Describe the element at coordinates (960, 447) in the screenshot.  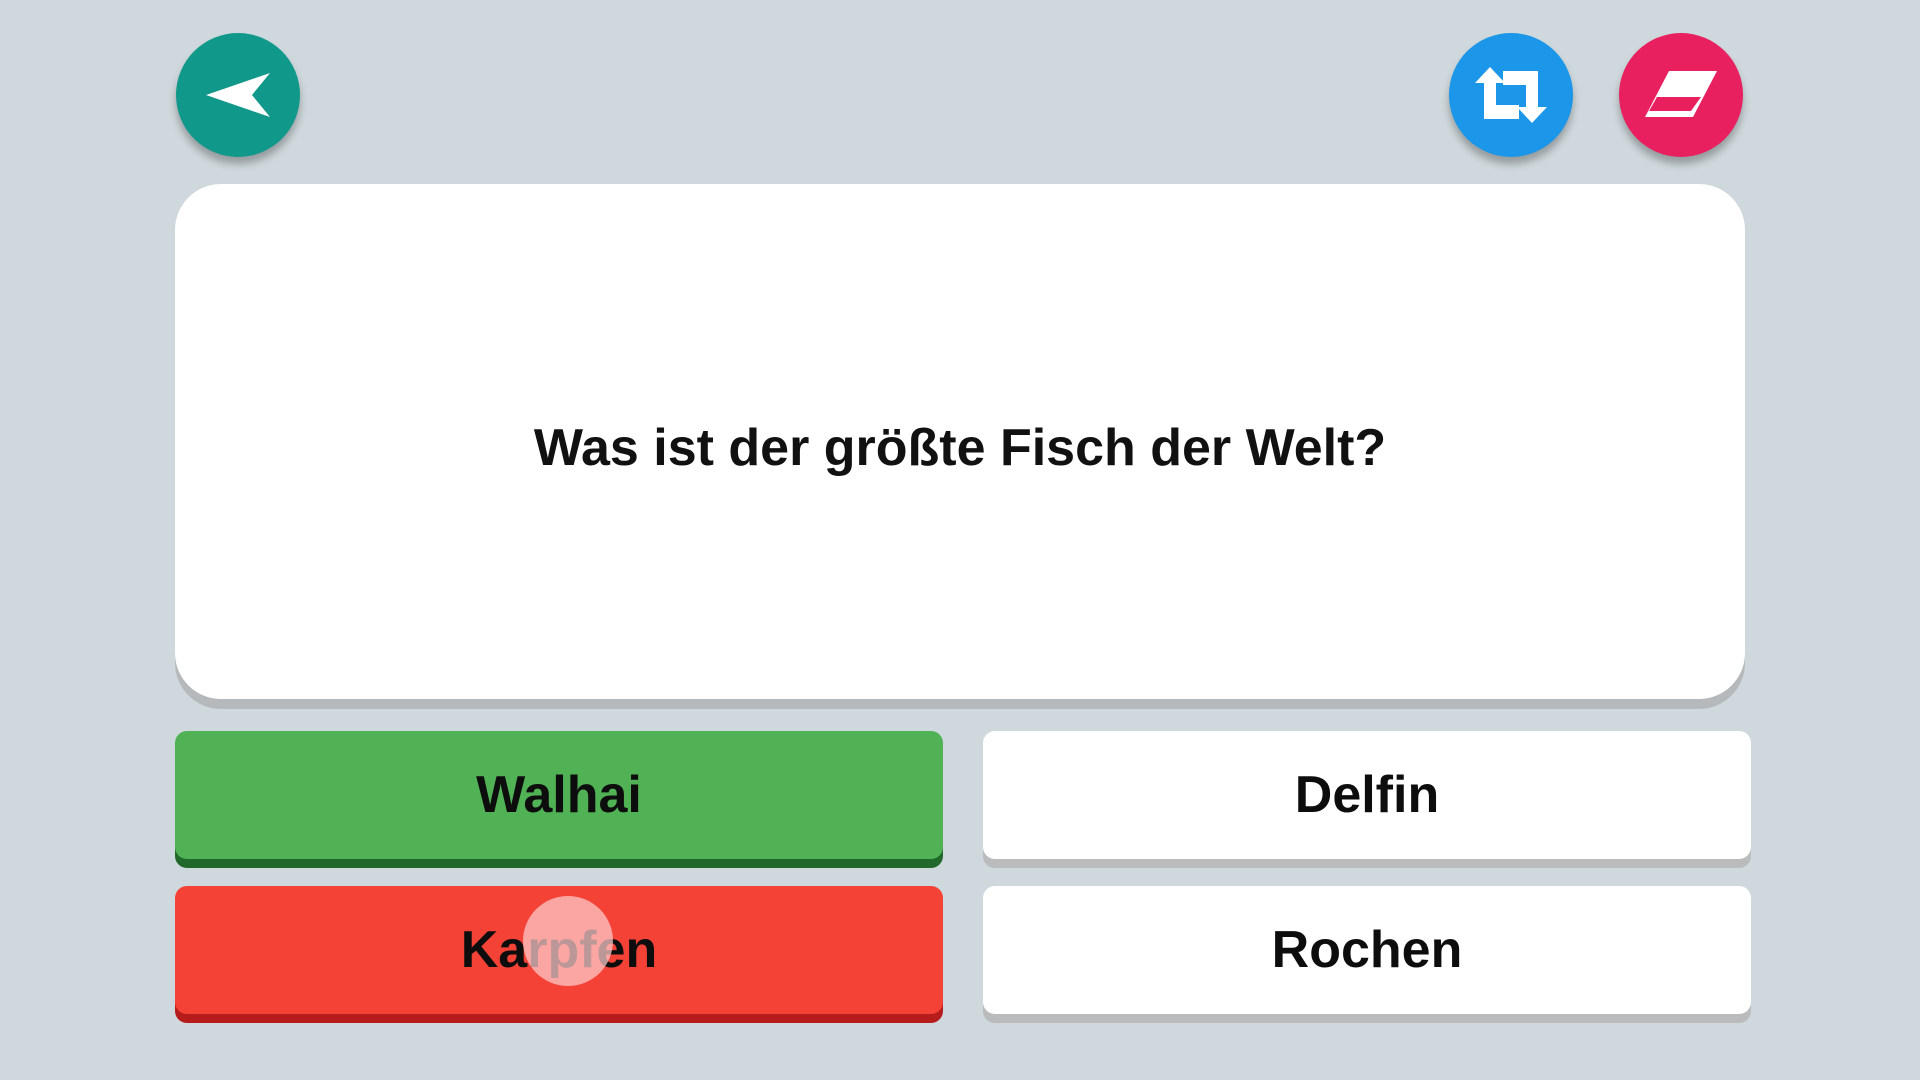
I see `question-text: Was ist der größte Fisch der Welt?` at that location.